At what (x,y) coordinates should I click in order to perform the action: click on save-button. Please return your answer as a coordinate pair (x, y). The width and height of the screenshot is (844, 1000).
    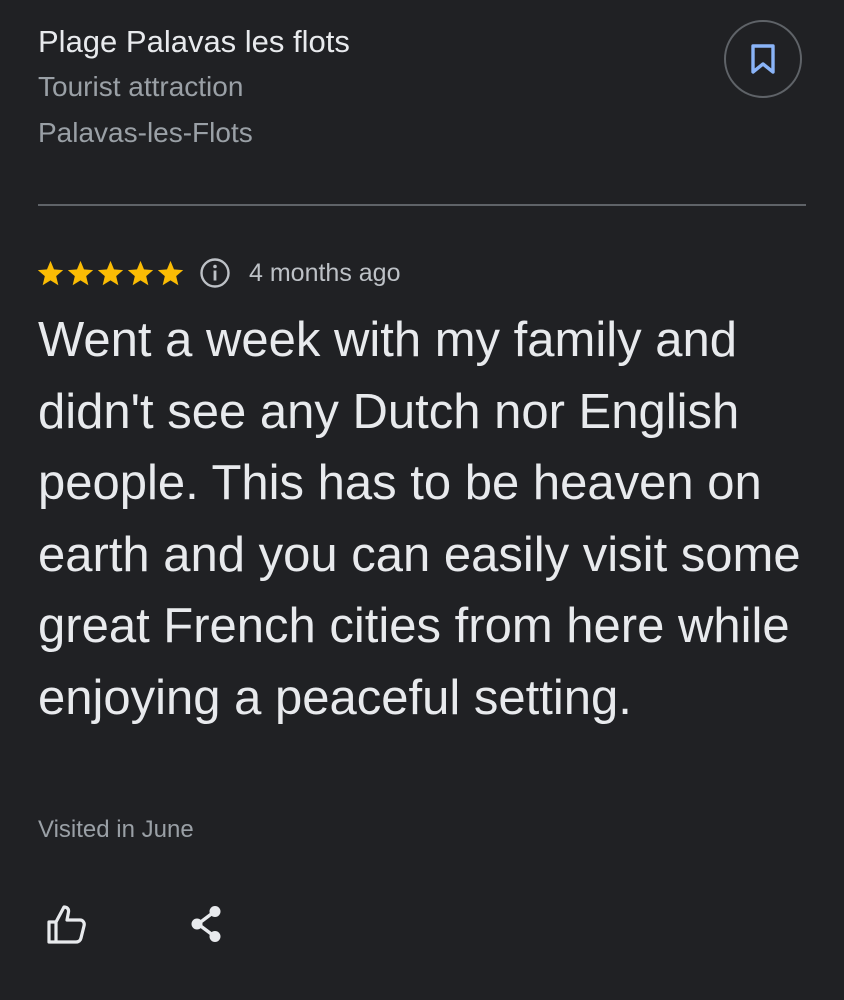
    Looking at the image, I should click on (763, 59).